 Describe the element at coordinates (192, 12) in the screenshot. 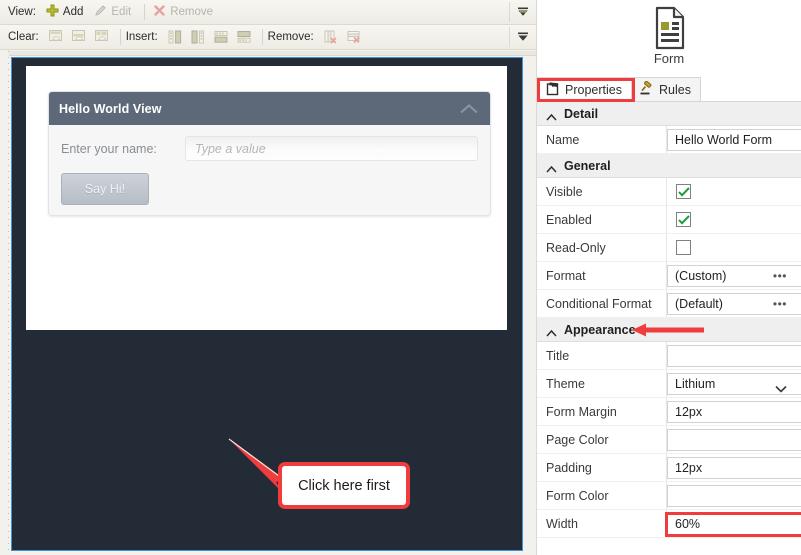

I see `view-remove-label: Remove` at that location.